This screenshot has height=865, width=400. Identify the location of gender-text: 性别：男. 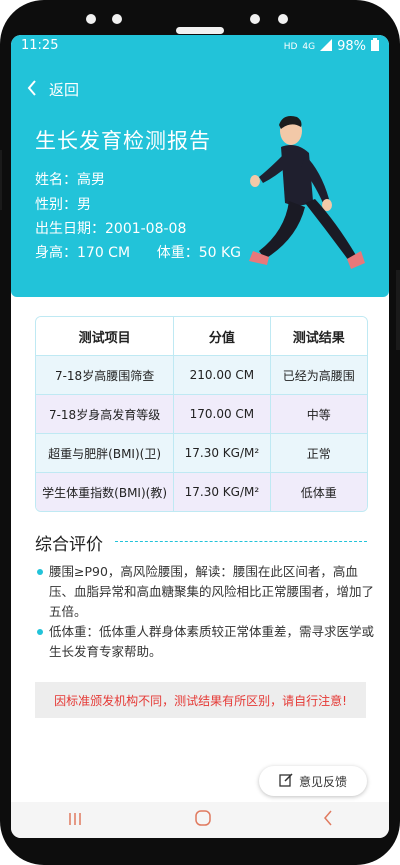
(63, 205).